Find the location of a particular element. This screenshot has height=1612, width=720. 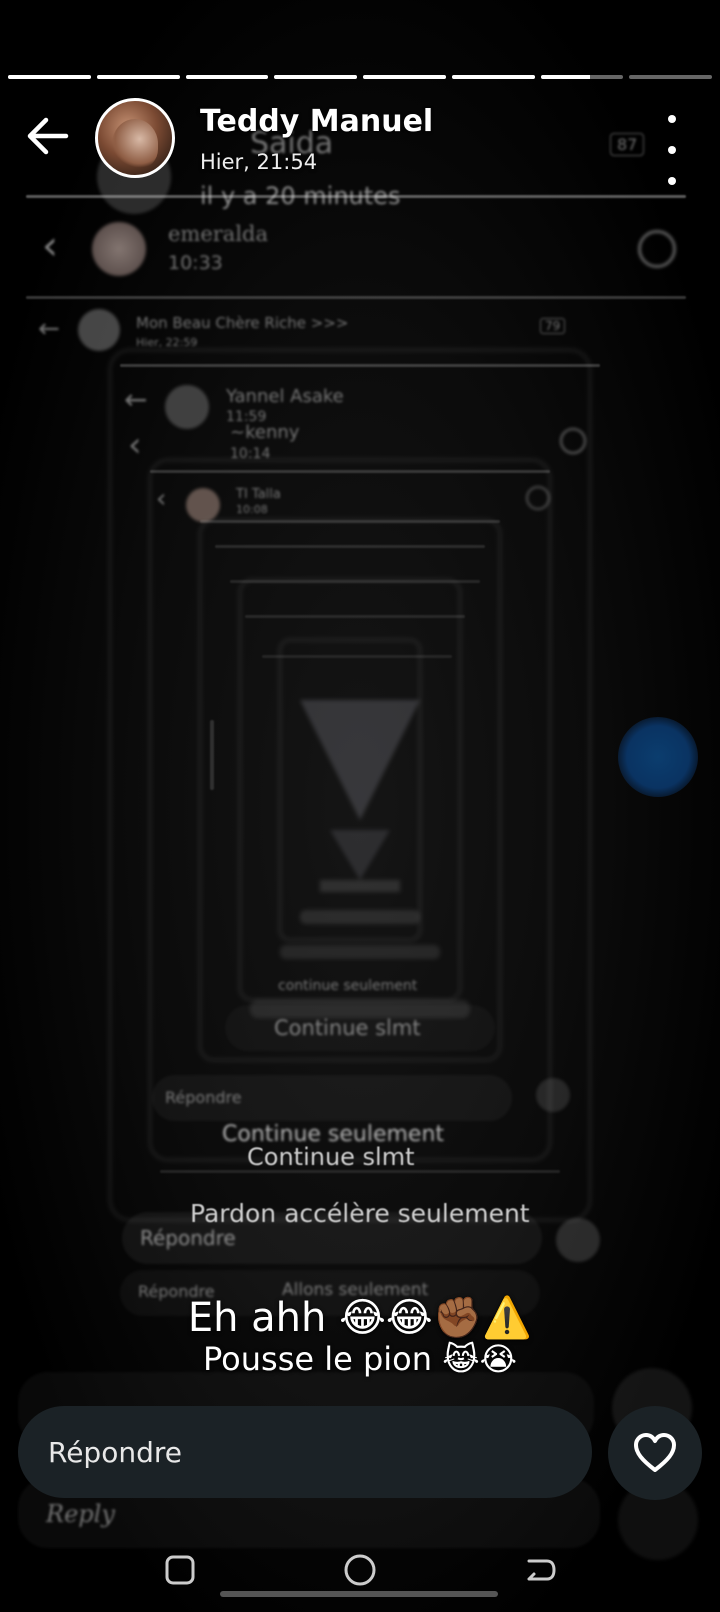

recent-apps-button is located at coordinates (180, 1570).